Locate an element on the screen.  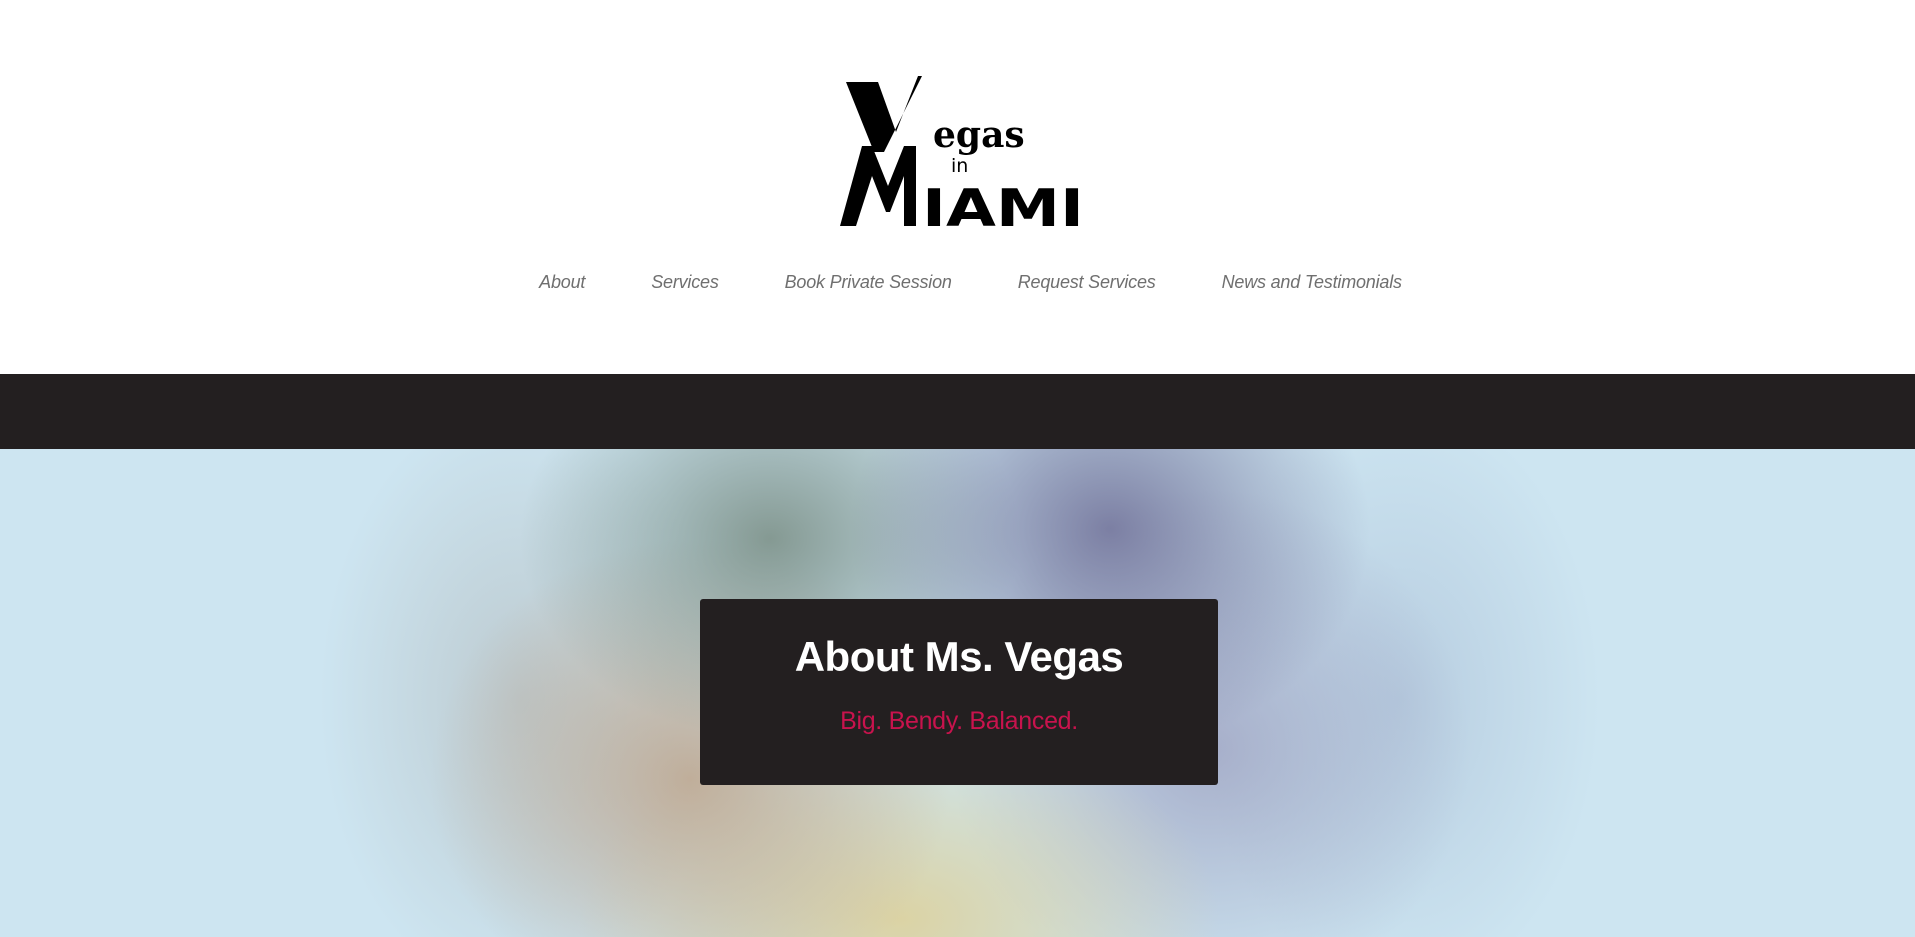
site-logo: egas in IAMI is located at coordinates (961, 152).